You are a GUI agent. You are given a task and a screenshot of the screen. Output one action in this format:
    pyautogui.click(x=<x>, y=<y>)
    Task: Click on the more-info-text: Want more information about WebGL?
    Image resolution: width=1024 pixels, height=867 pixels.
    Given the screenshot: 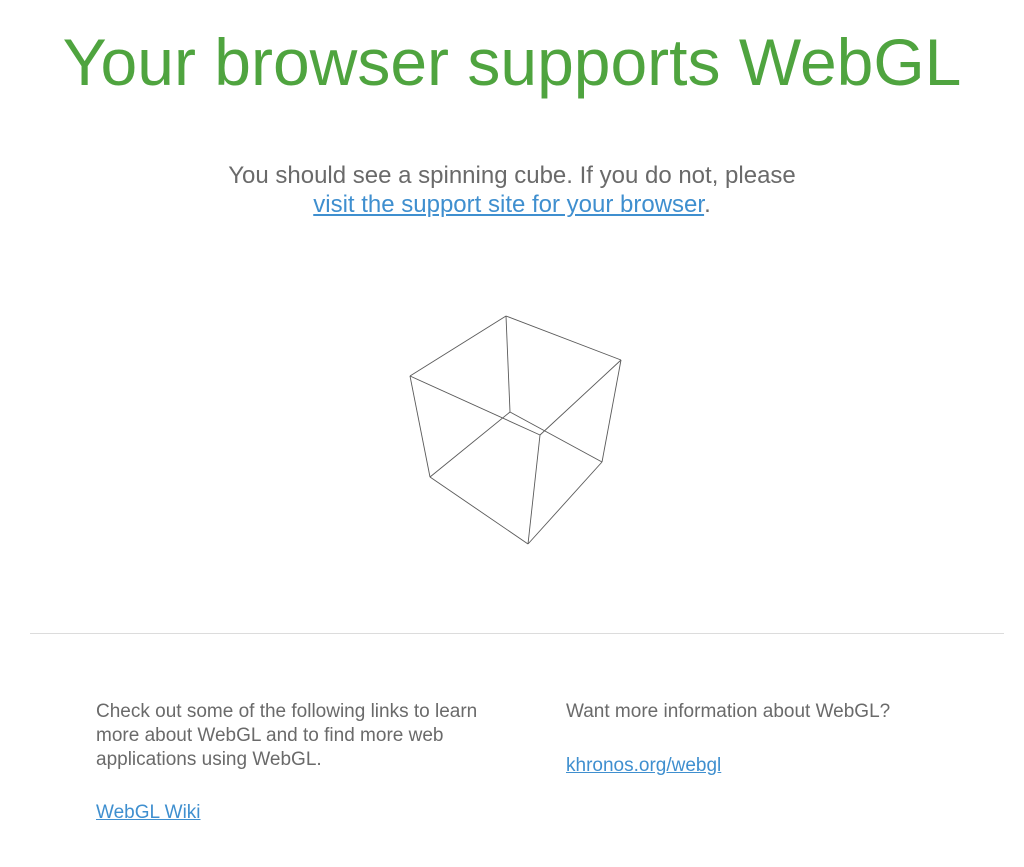 What is the action you would take?
    pyautogui.click(x=728, y=711)
    